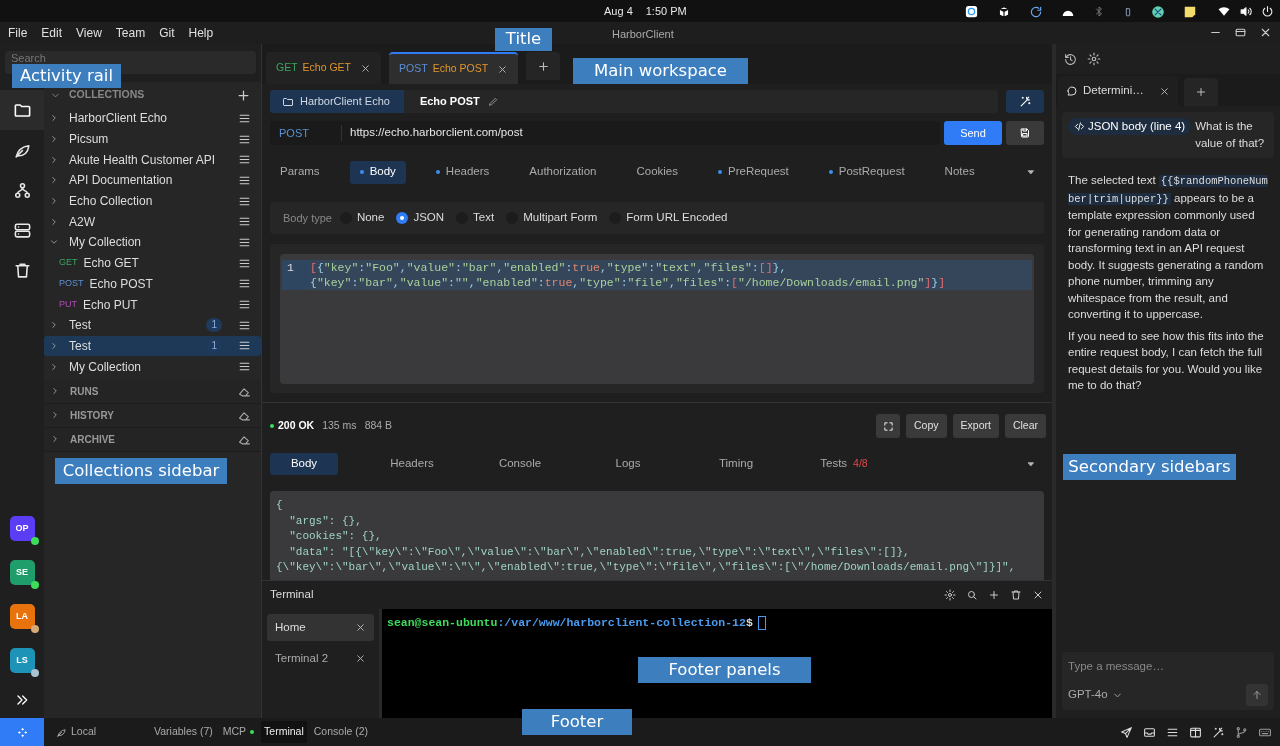  I want to click on circle-app-icon, so click(1158, 11).